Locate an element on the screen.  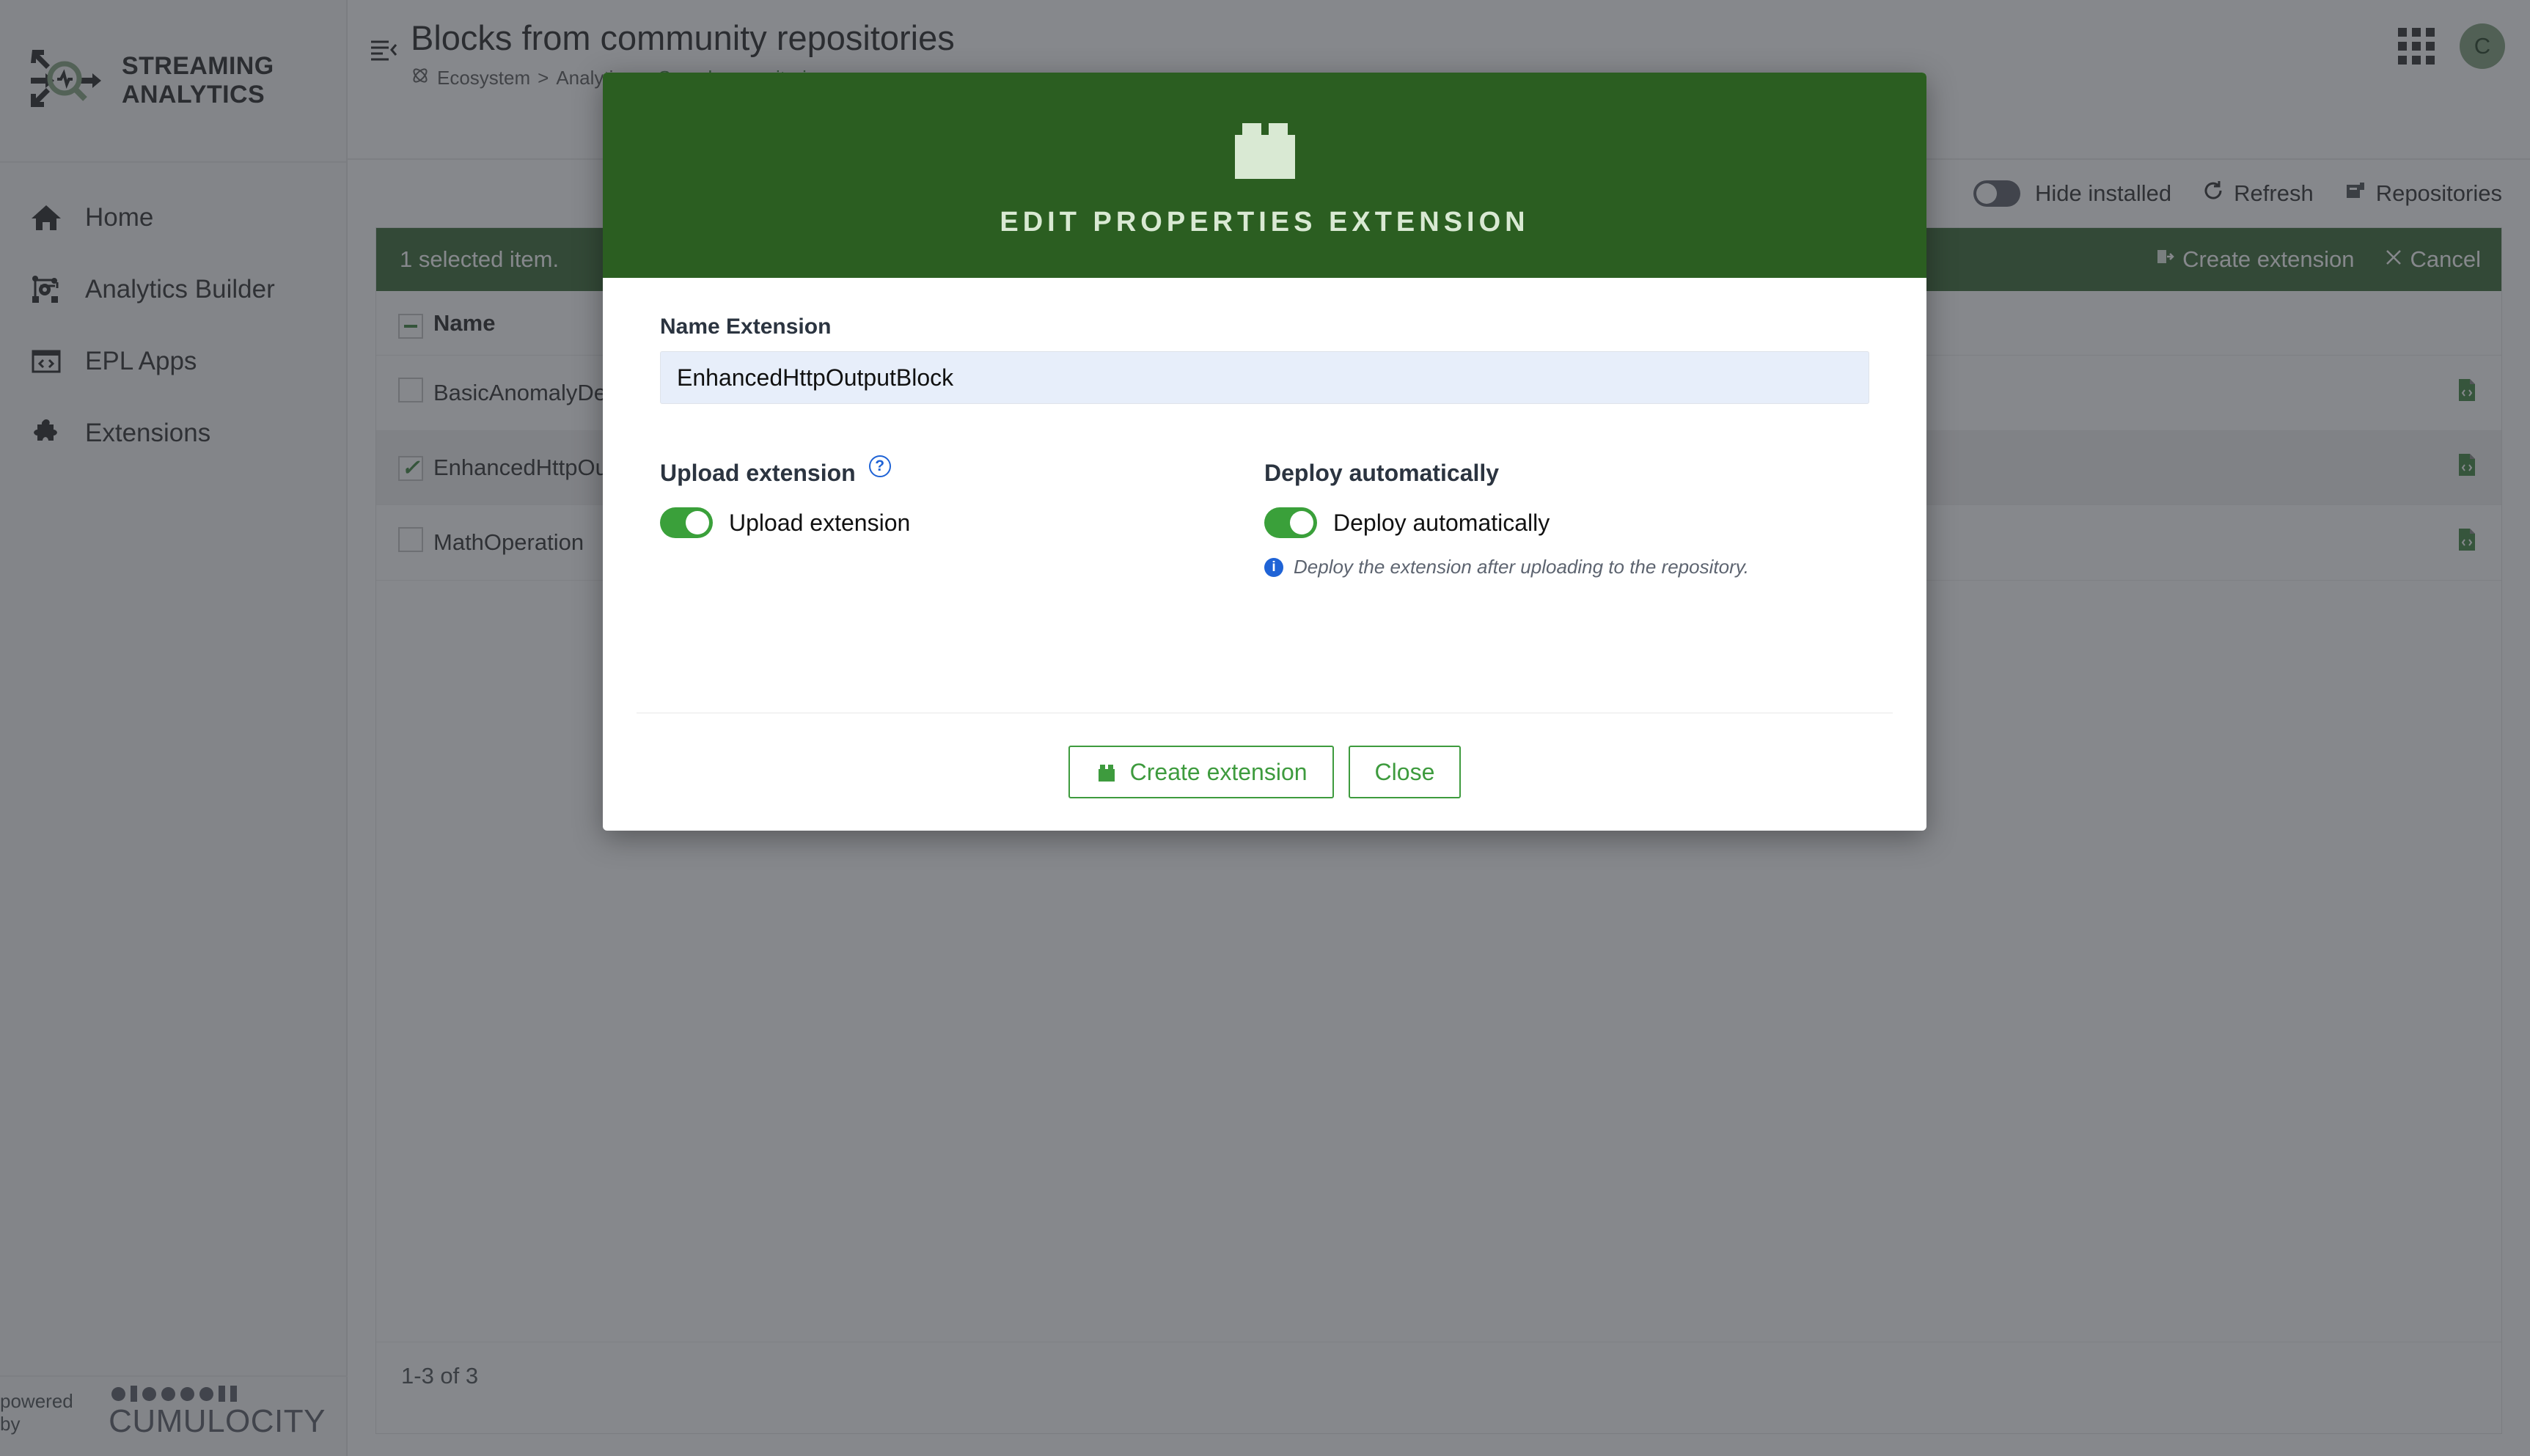
create-extension-button: Create extension is located at coordinates (1201, 772).